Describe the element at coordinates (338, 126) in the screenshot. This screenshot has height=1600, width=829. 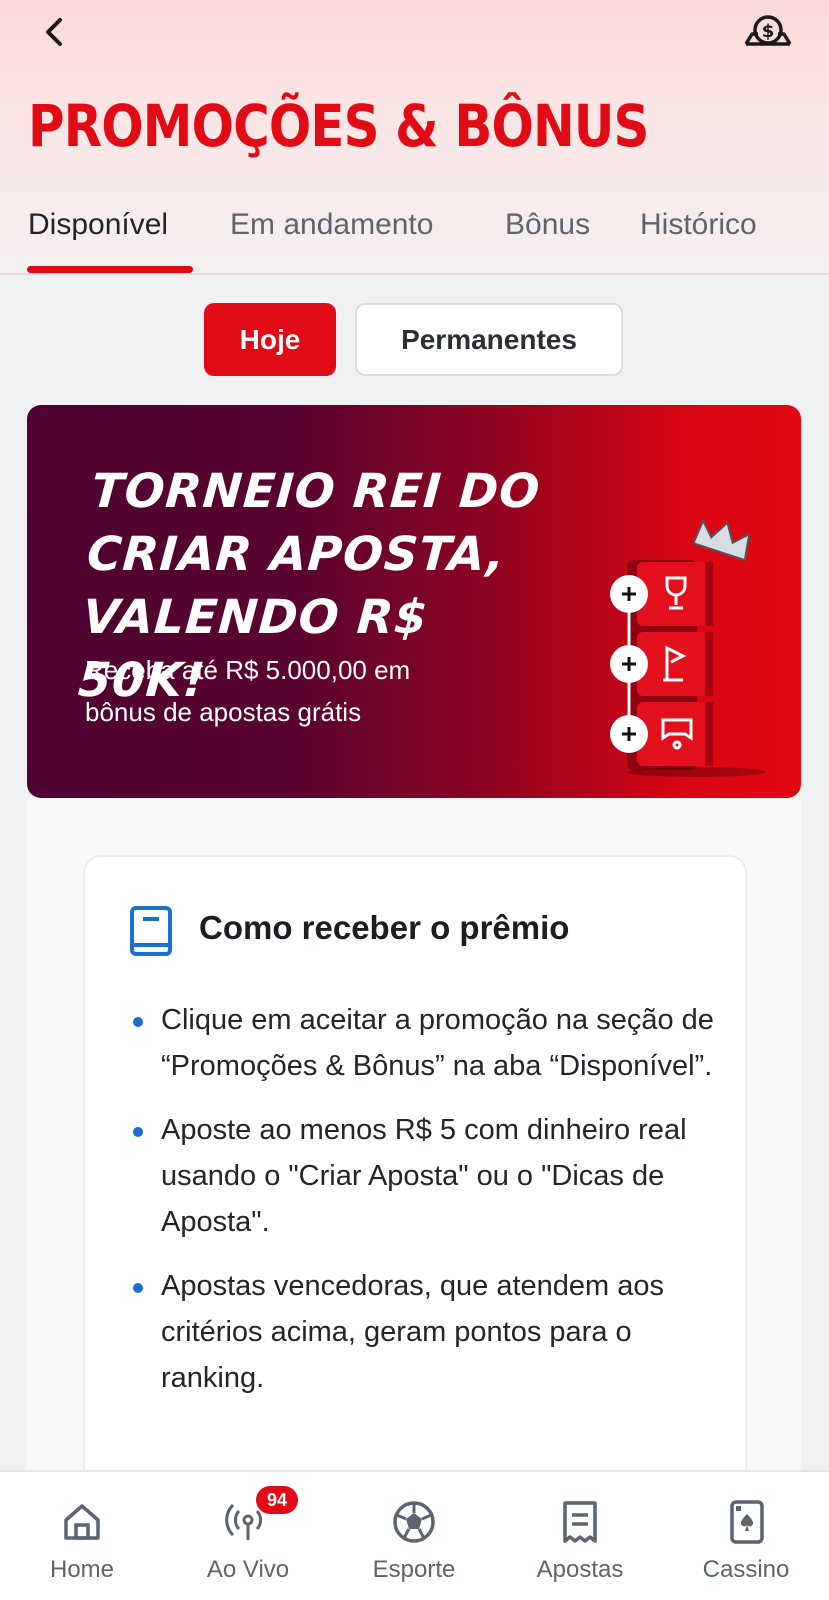
I see `page-title: PROMOÇÕES & BÔNUS` at that location.